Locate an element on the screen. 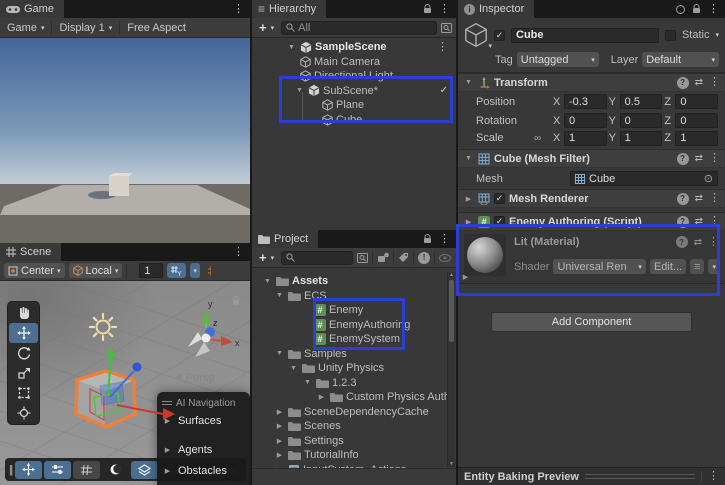  position-x-field: -0.3 is located at coordinates (585, 101).